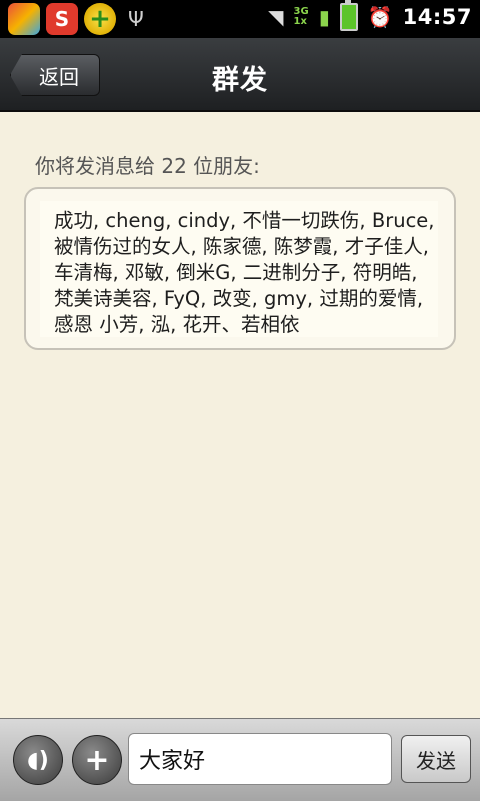 The width and height of the screenshot is (480, 801). What do you see at coordinates (301, 16) in the screenshot?
I see `network-type-icon: 3G 1x` at bounding box center [301, 16].